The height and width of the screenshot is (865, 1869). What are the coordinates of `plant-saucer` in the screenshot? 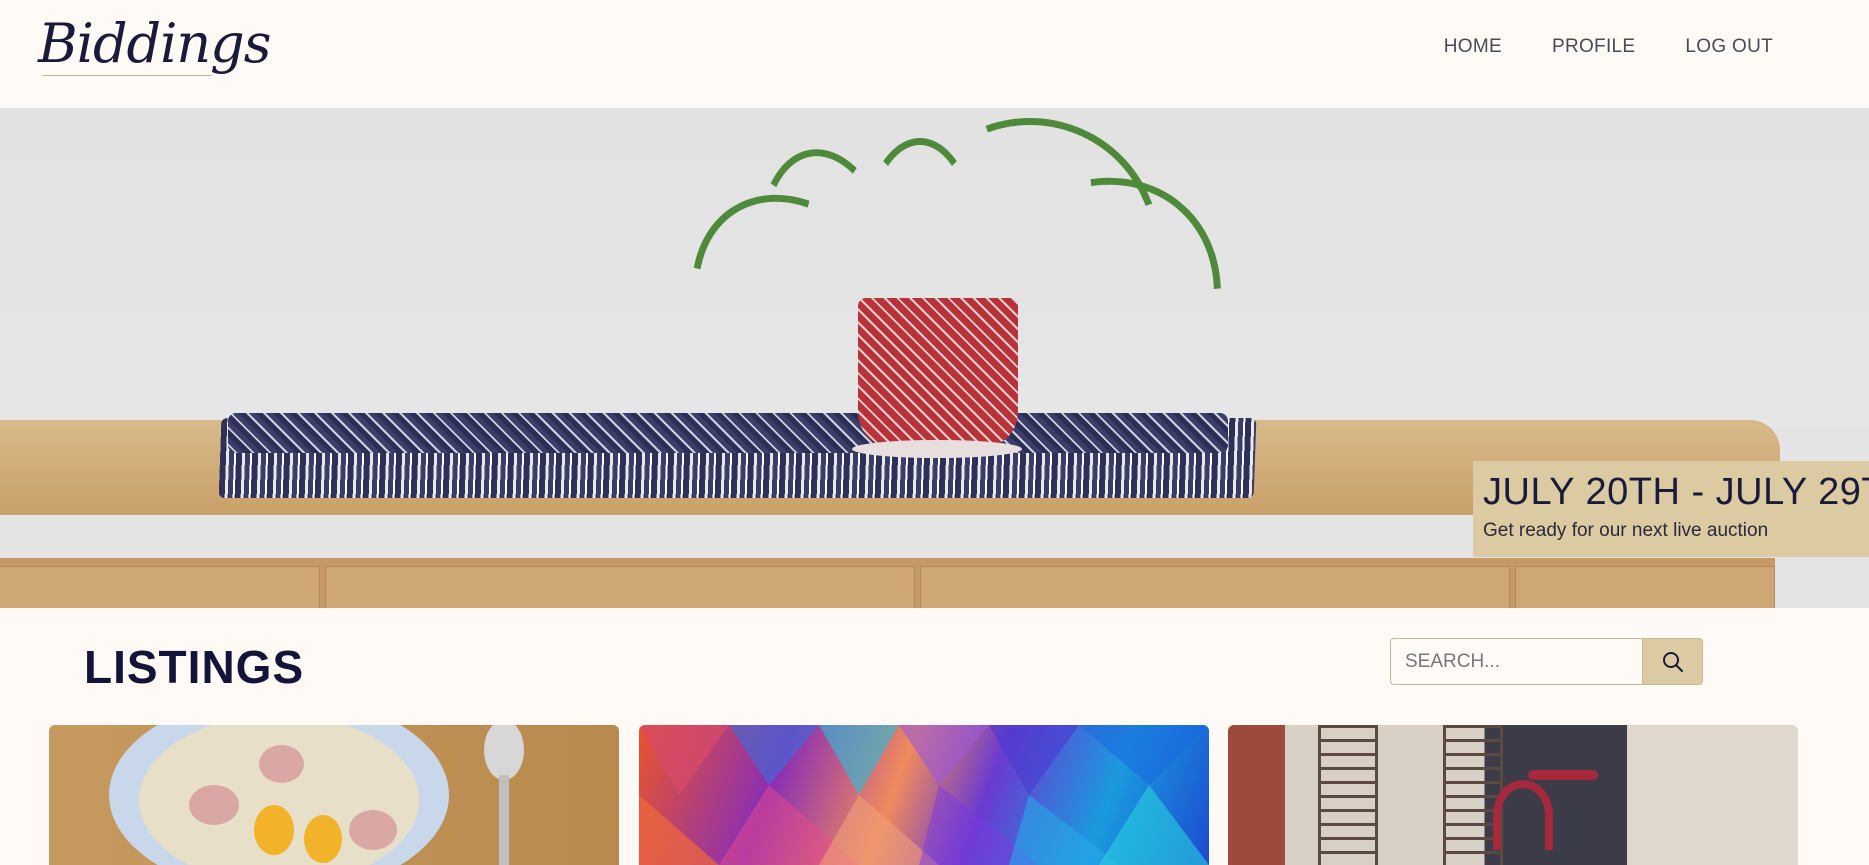 It's located at (937, 449).